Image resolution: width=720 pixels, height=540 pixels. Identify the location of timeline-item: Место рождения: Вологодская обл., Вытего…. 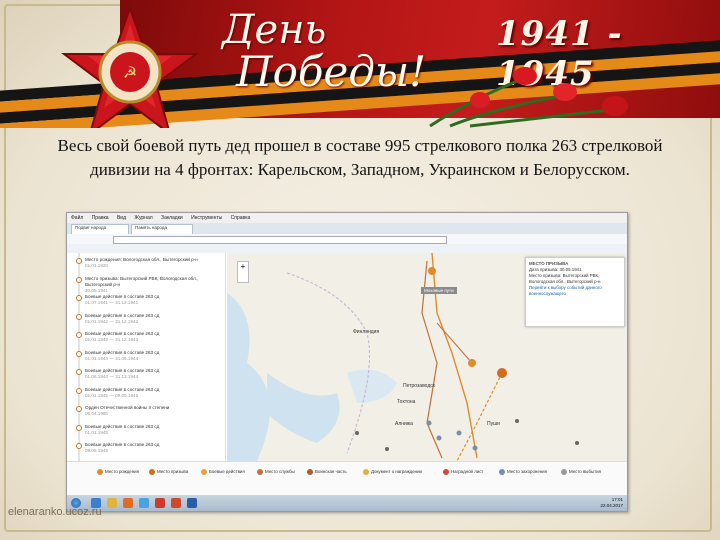
(153, 263).